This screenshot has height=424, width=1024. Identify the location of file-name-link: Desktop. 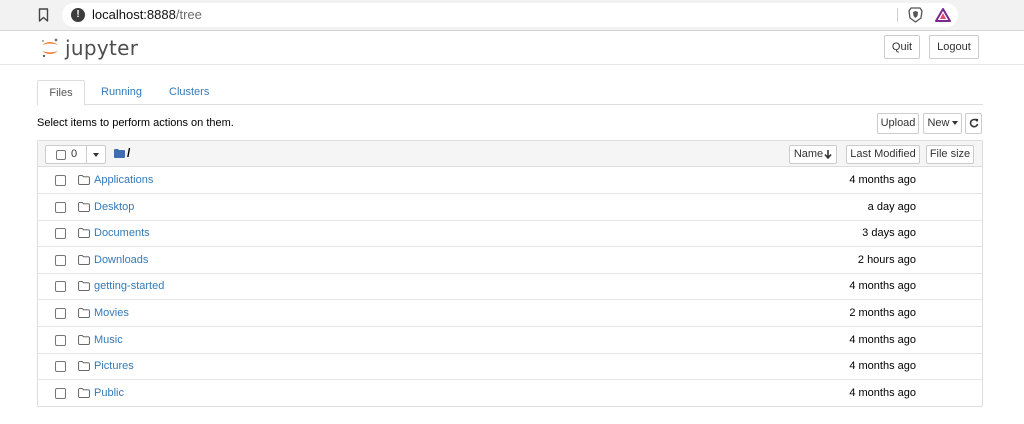
(114, 207).